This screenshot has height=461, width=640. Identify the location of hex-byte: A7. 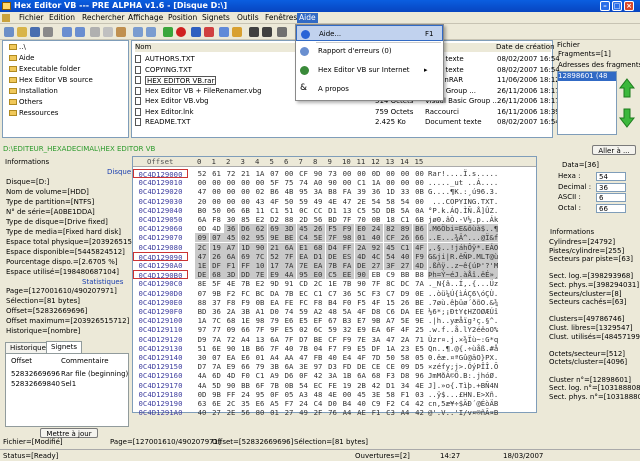
(391, 320).